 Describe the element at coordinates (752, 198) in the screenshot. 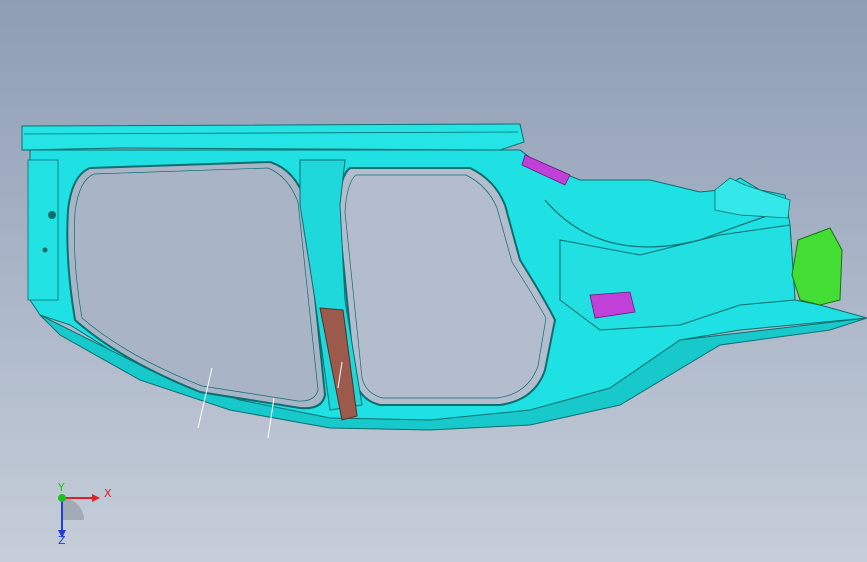

I see `rear-bracket` at that location.